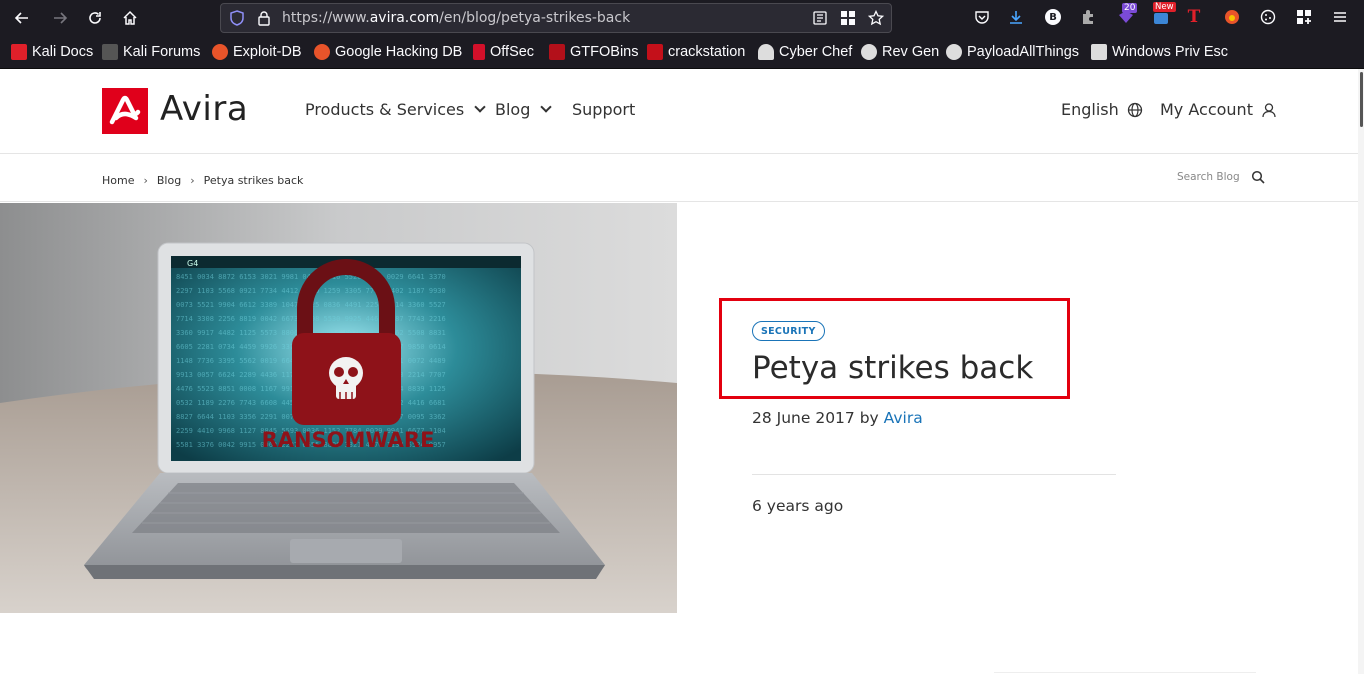  What do you see at coordinates (237, 18) in the screenshot?
I see `tracking-shield-icon` at bounding box center [237, 18].